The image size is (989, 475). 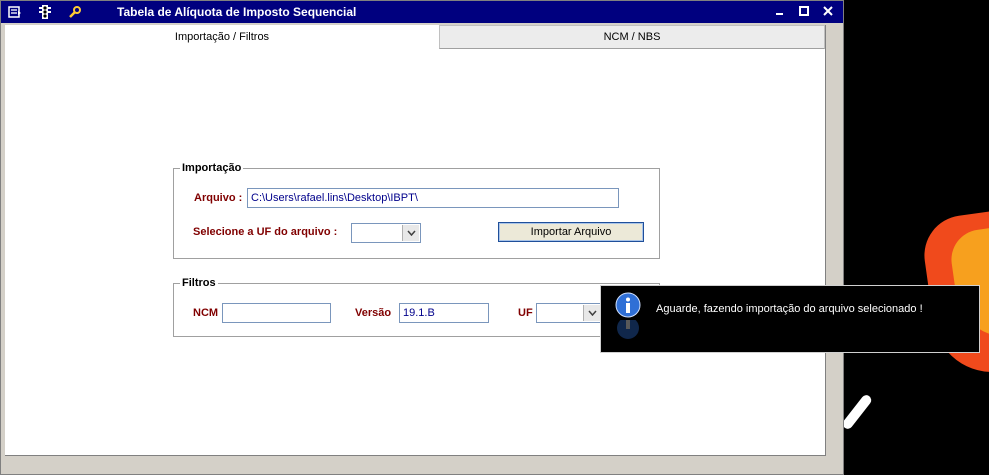 What do you see at coordinates (857, 412) in the screenshot?
I see `desktop-wallpaper-shape` at bounding box center [857, 412].